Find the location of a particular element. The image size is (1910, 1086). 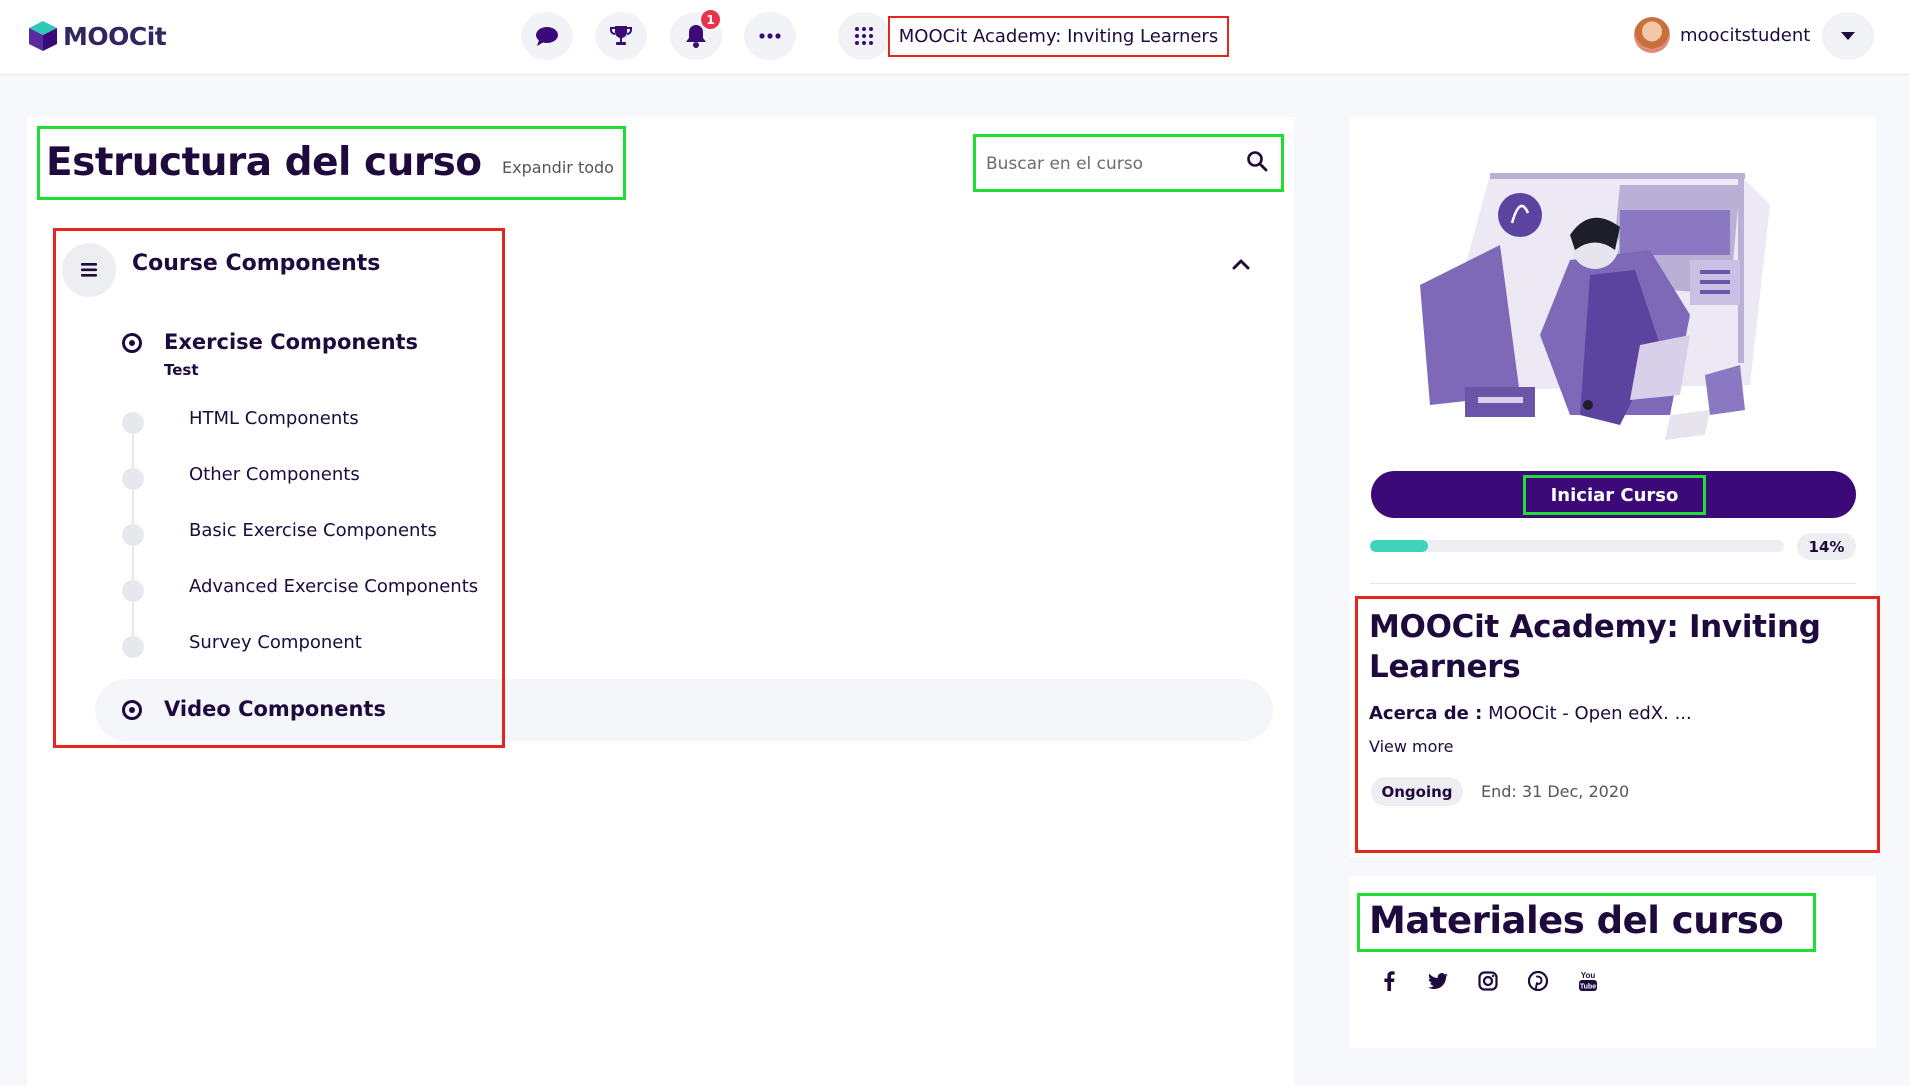

header-course-title: MOOCit Academy: Inviting Learners is located at coordinates (1058, 36).